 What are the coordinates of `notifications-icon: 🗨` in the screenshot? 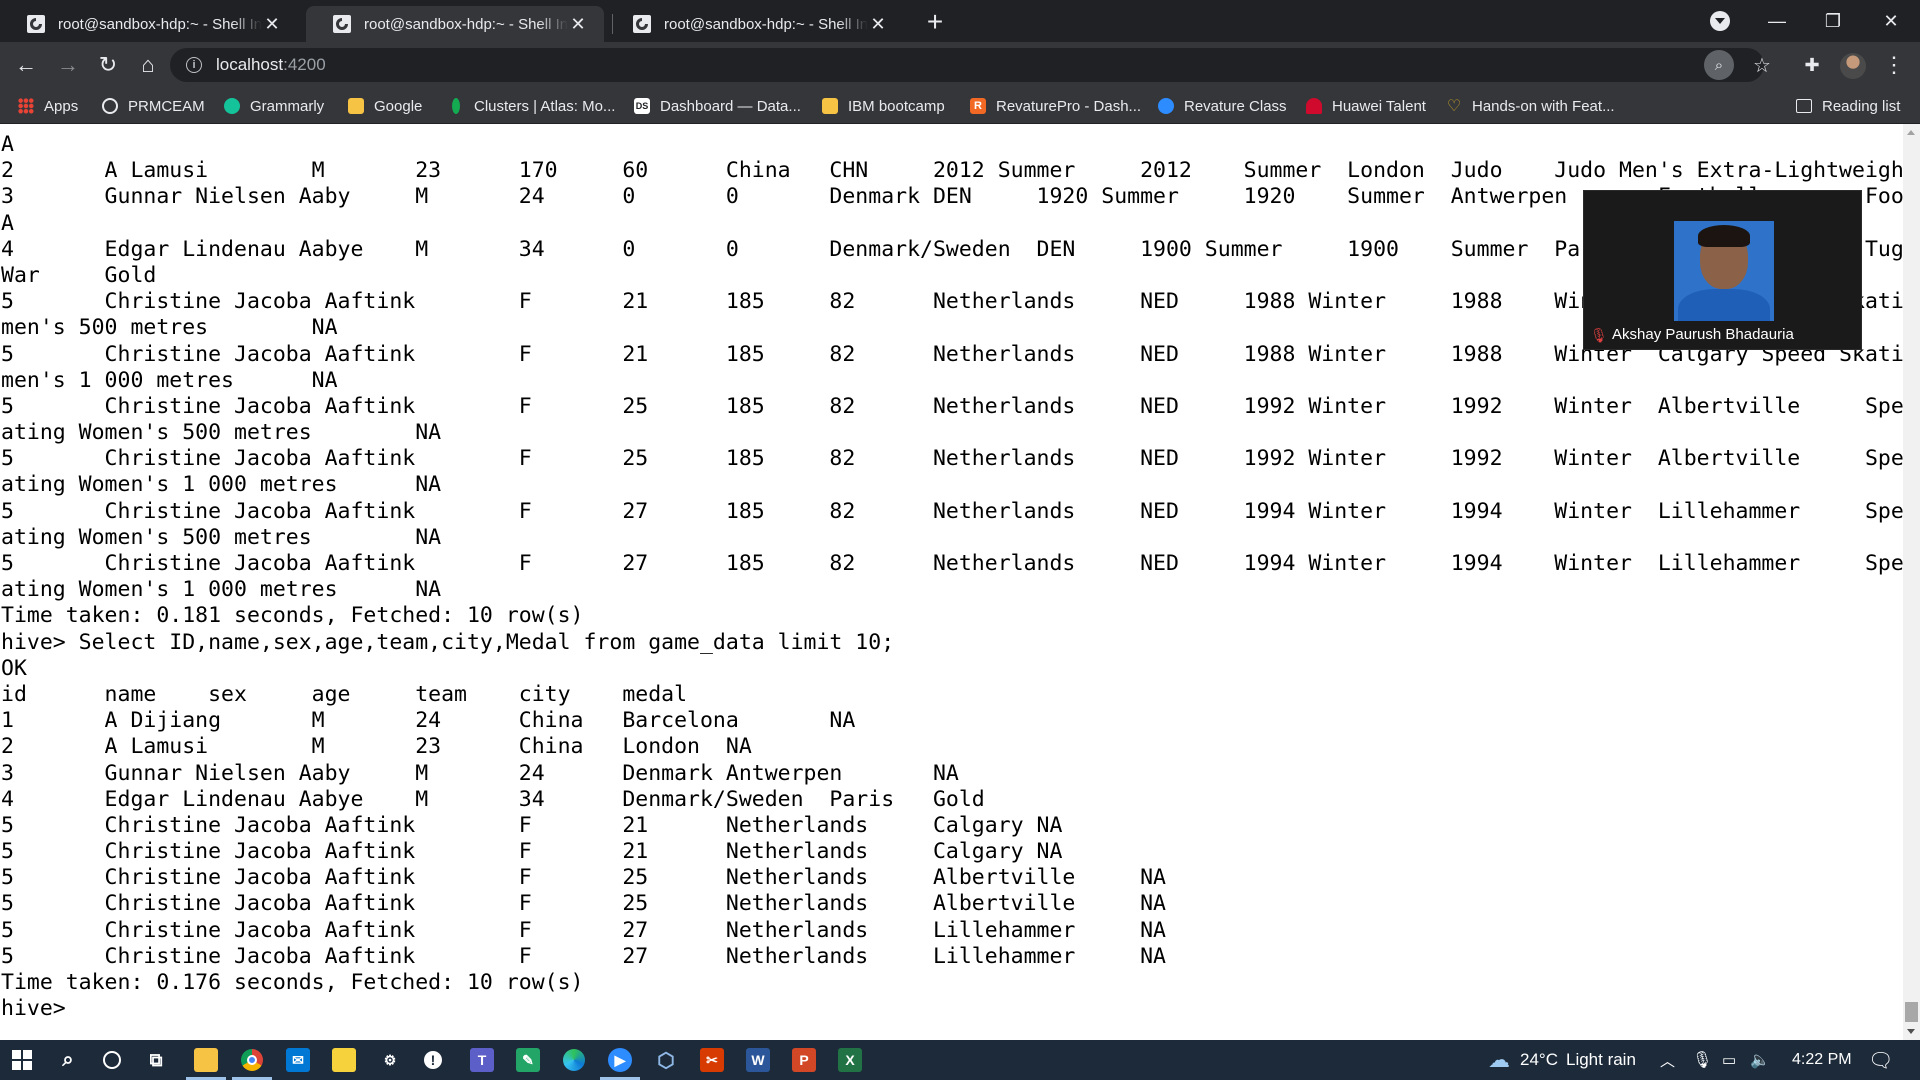 It's located at (1880, 1060).